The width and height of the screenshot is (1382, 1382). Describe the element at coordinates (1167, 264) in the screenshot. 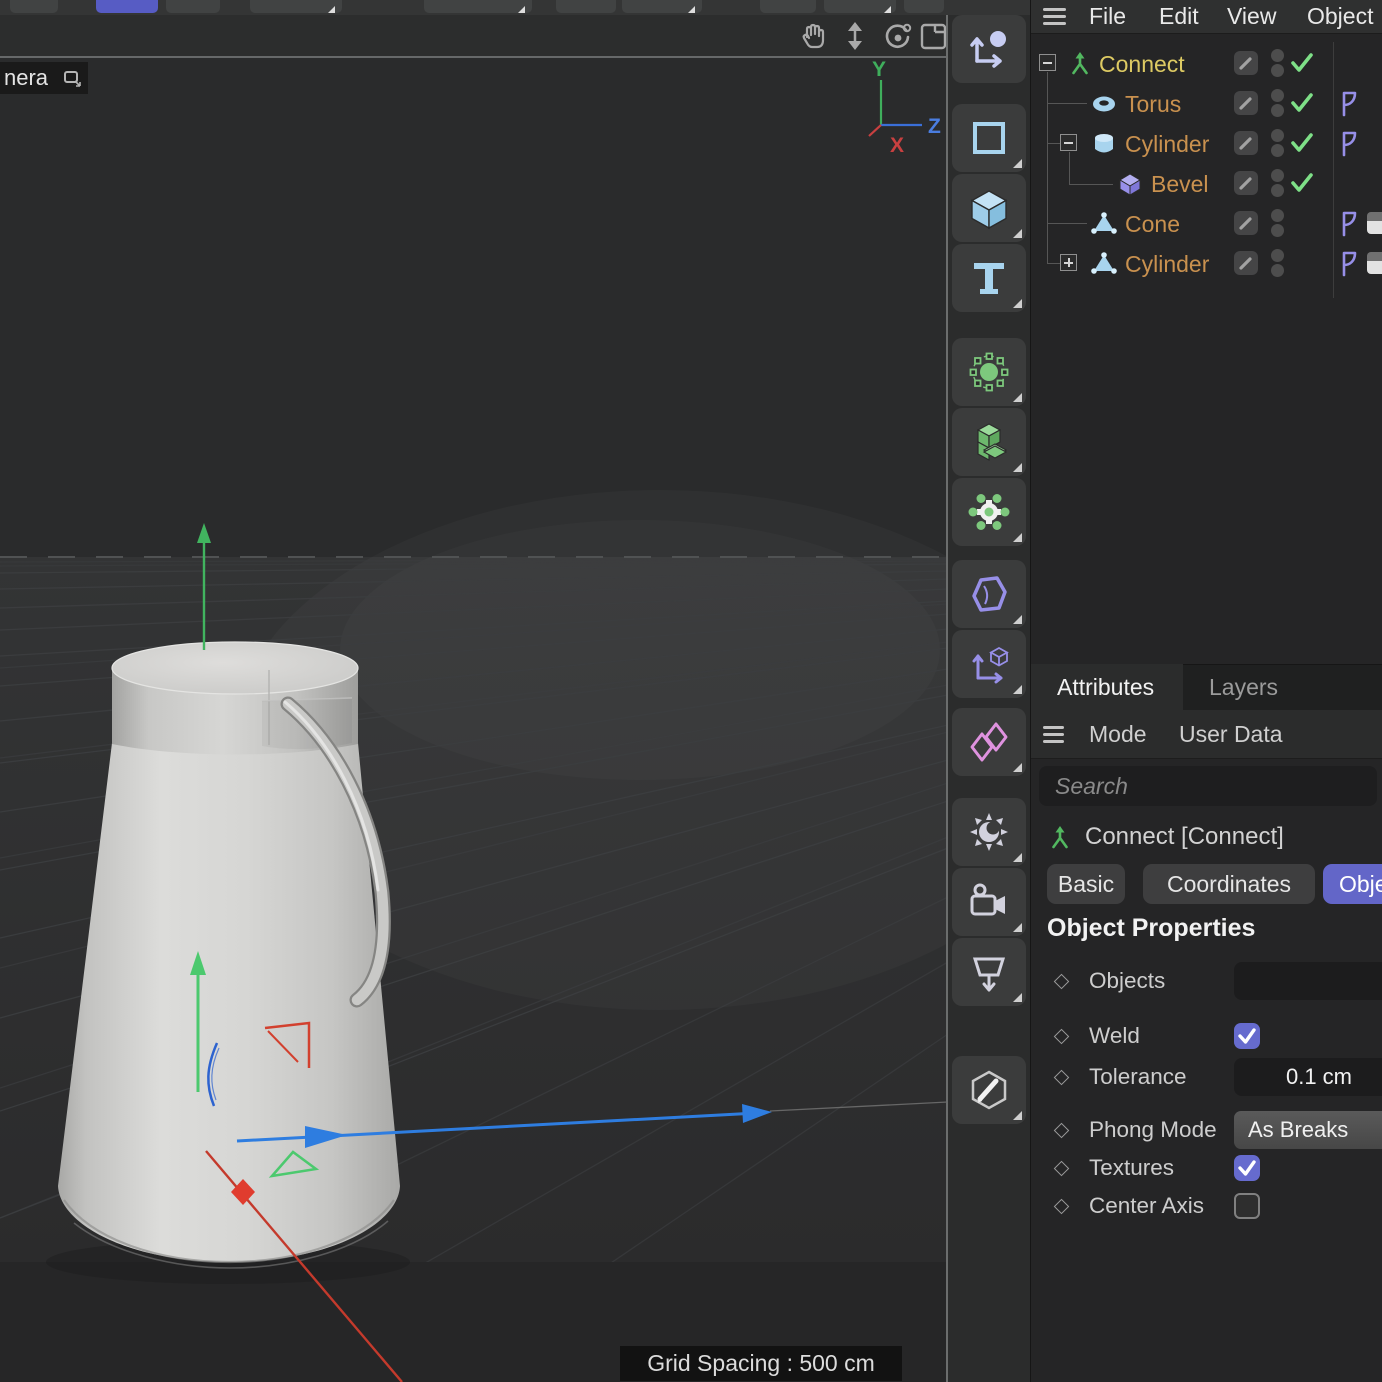

I see `tree-item-cylinder-2: Cylinder` at that location.